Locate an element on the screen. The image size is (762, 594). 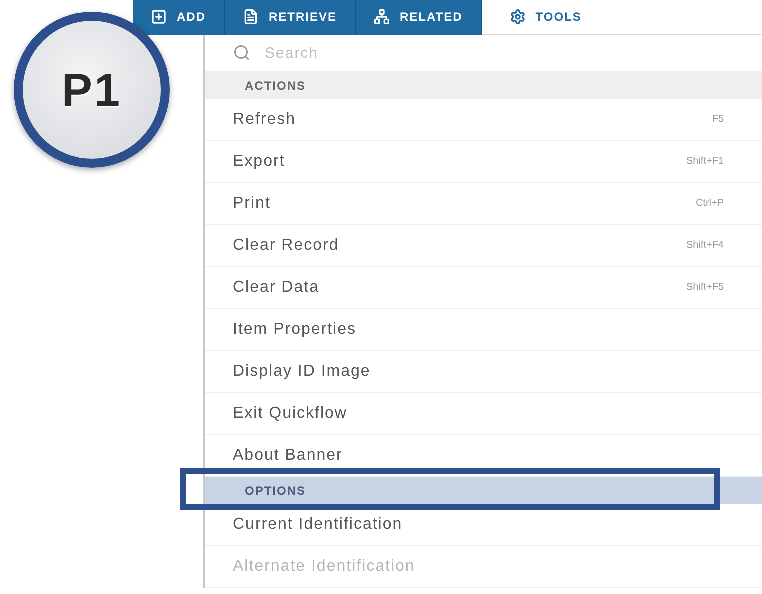
menu-item: Print Ctrl+P is located at coordinates (483, 204).